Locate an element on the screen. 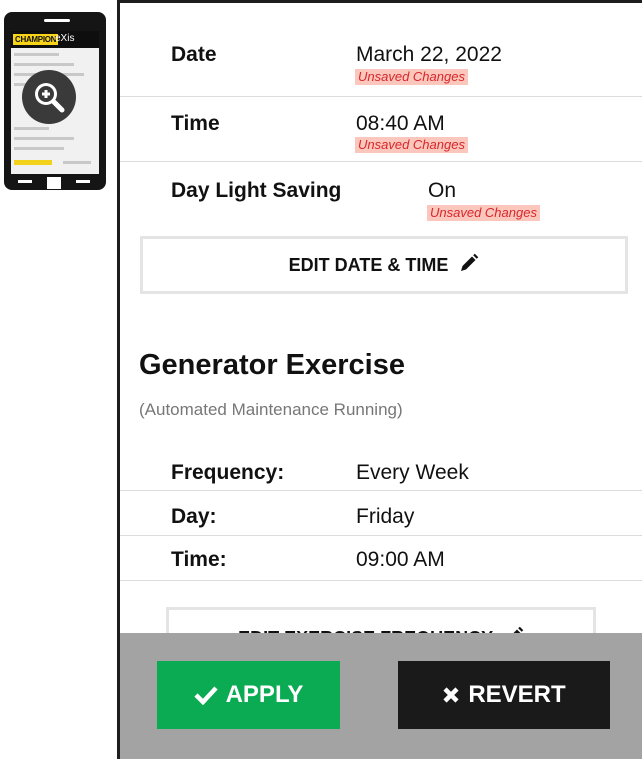  pencil-icon is located at coordinates (470, 262).